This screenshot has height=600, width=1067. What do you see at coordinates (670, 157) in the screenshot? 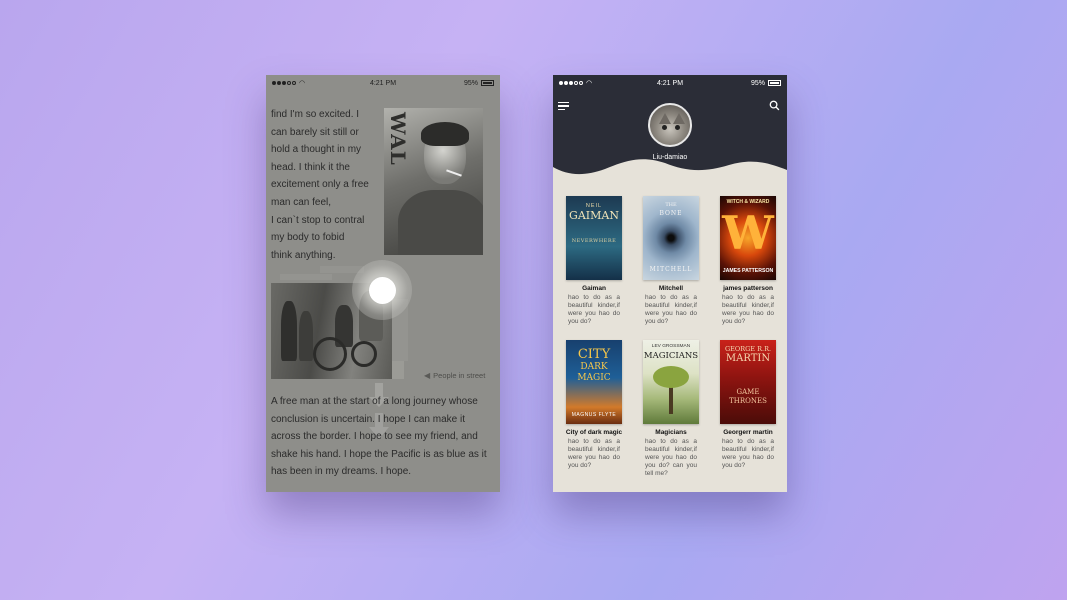
I see `username: Liu-damiao` at bounding box center [670, 157].